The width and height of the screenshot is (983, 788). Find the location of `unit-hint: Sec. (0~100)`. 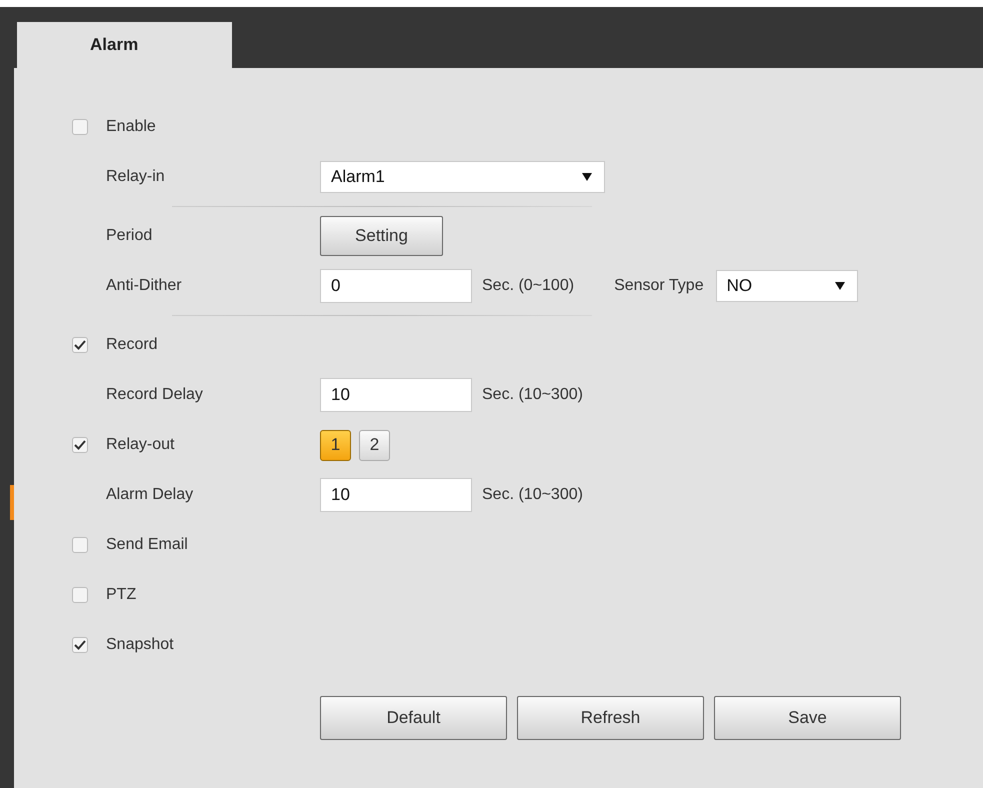

unit-hint: Sec. (0~100) is located at coordinates (528, 286).